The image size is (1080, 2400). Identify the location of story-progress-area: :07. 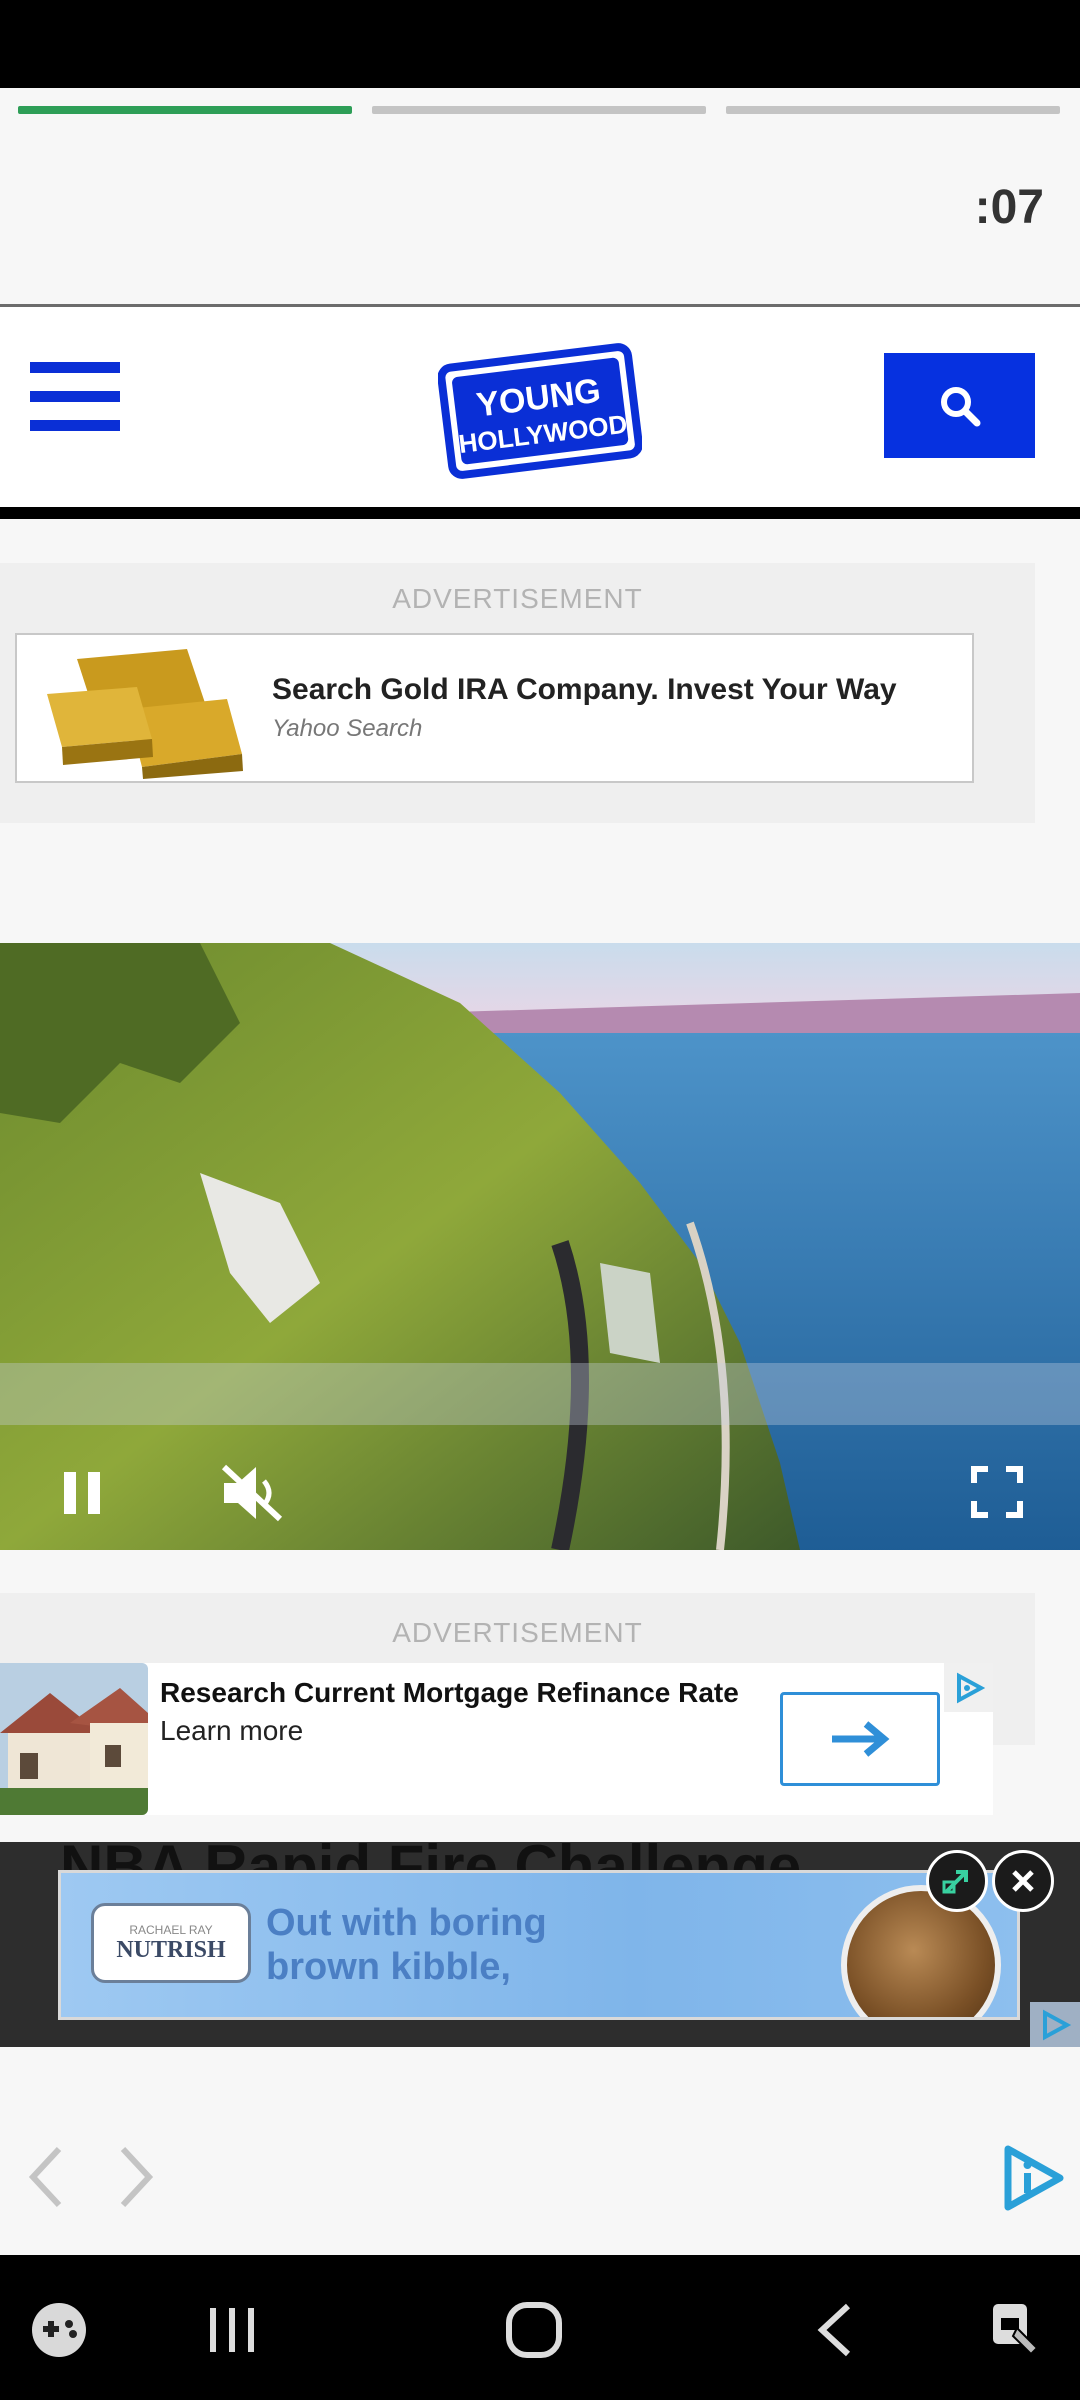
(540, 197).